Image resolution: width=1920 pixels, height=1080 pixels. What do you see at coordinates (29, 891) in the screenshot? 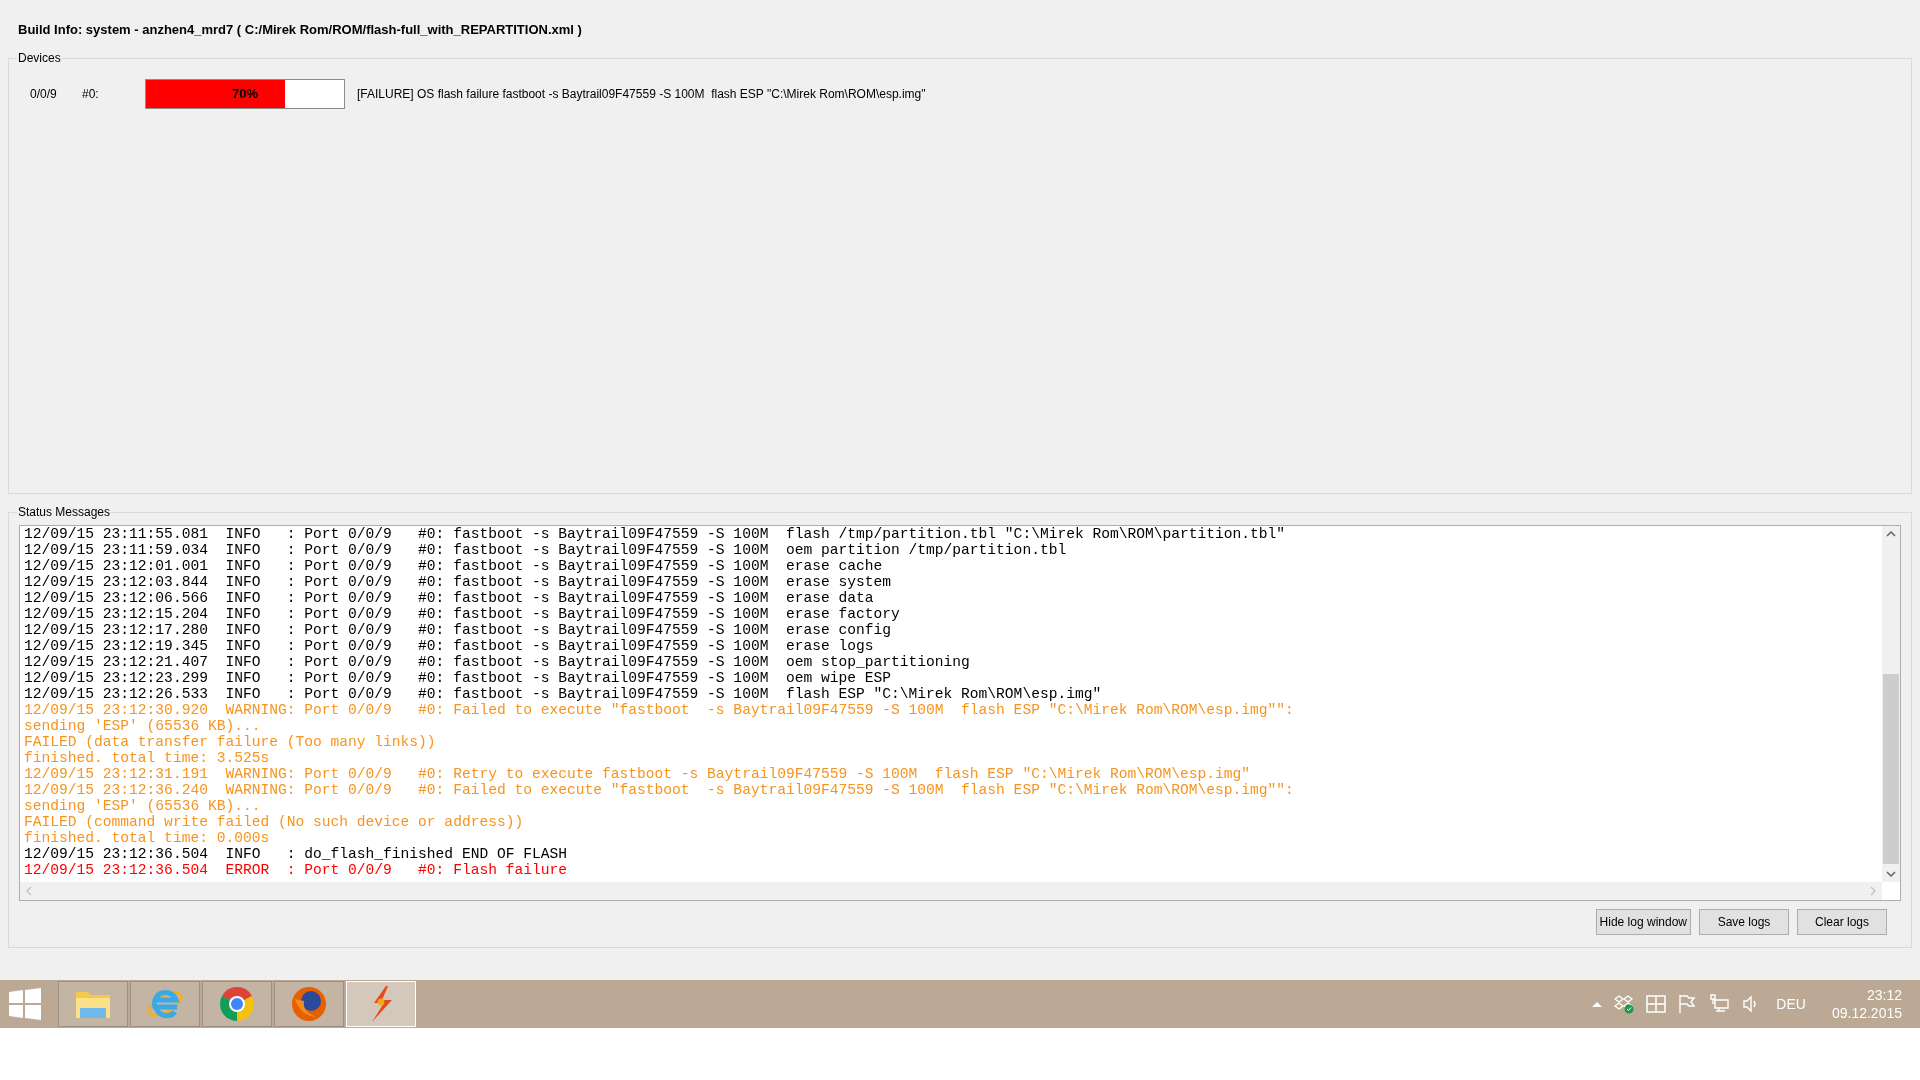
I see `scroll-left-icon` at bounding box center [29, 891].